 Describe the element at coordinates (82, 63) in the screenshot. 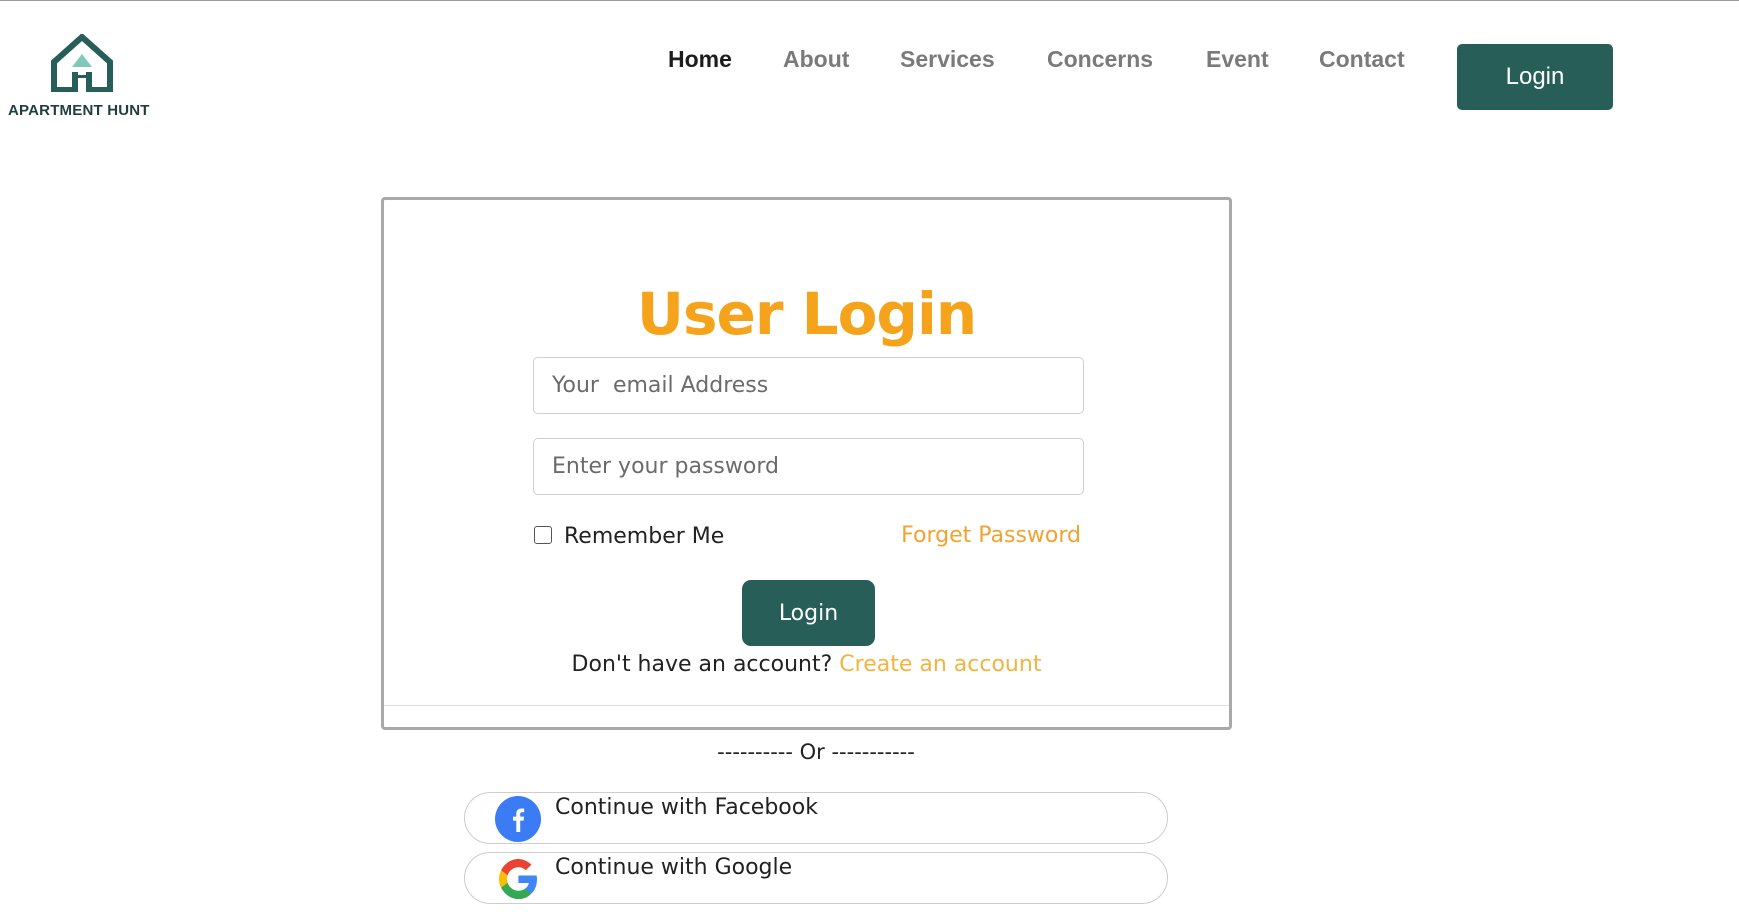

I see `house-icon` at that location.